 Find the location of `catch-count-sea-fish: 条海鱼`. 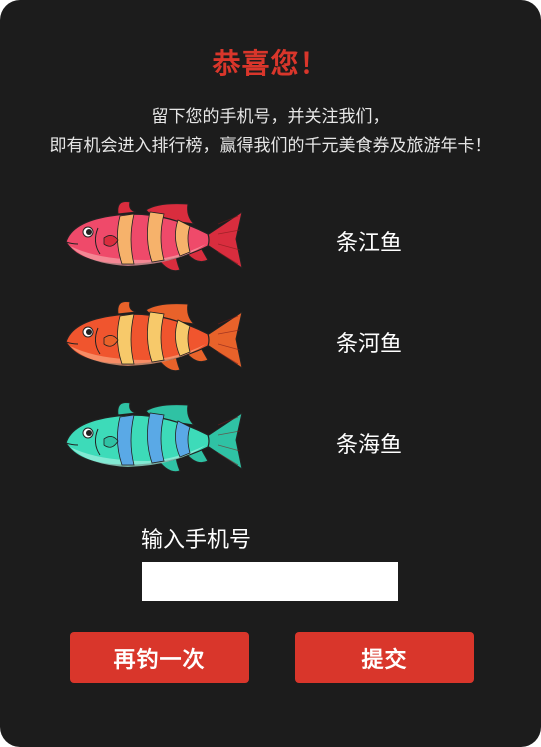

catch-count-sea-fish: 条海鱼 is located at coordinates (369, 445).